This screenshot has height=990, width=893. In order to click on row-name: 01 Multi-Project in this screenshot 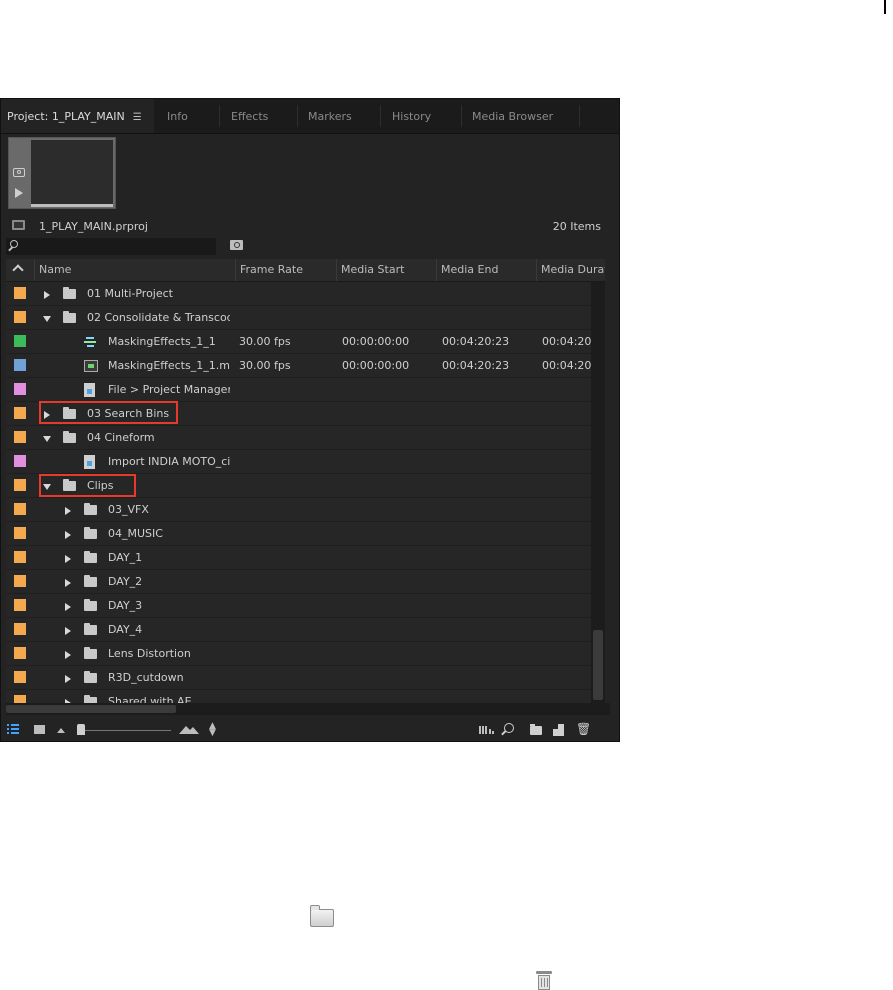, I will do `click(158, 293)`.